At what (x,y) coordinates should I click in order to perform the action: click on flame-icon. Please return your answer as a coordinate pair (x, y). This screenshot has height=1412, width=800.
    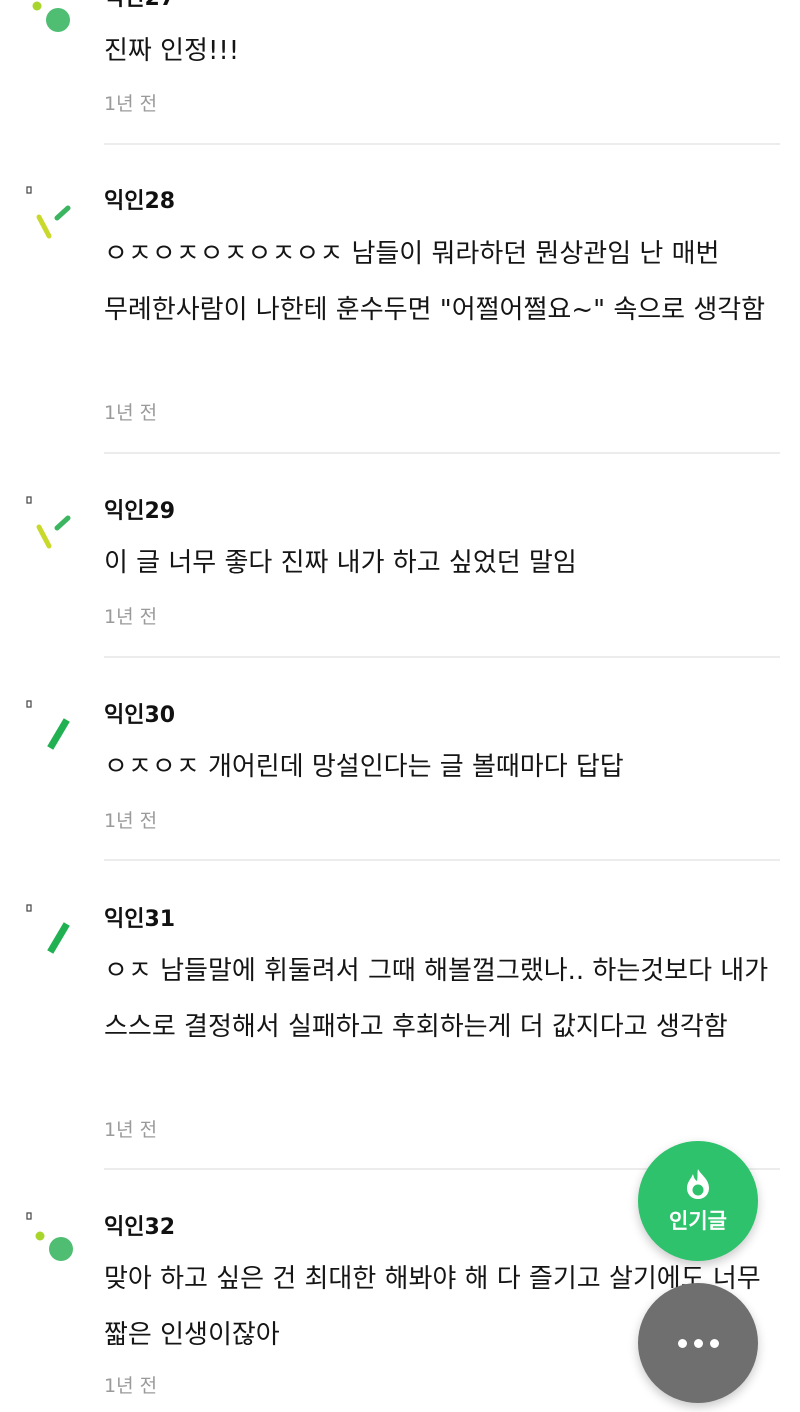
    Looking at the image, I should click on (698, 1184).